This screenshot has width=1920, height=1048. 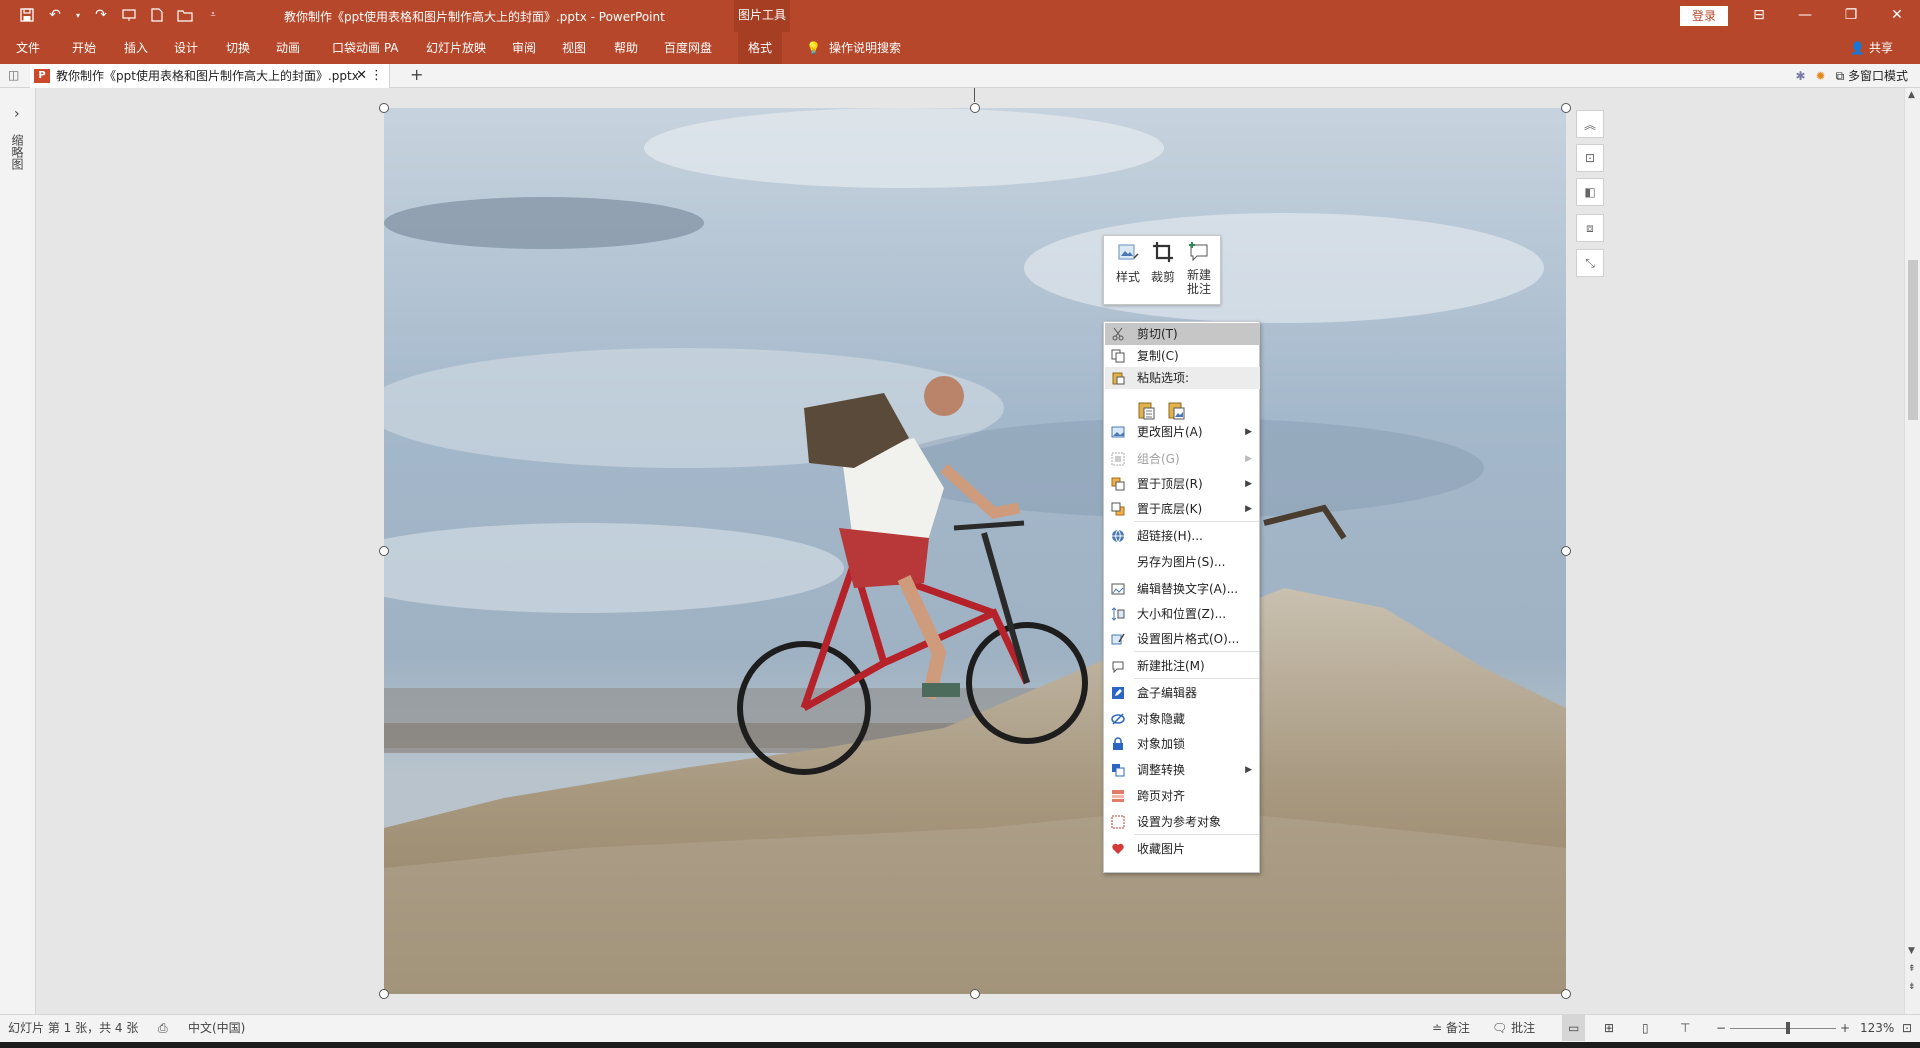 What do you see at coordinates (1590, 192) in the screenshot?
I see `layer-icon: ◧` at bounding box center [1590, 192].